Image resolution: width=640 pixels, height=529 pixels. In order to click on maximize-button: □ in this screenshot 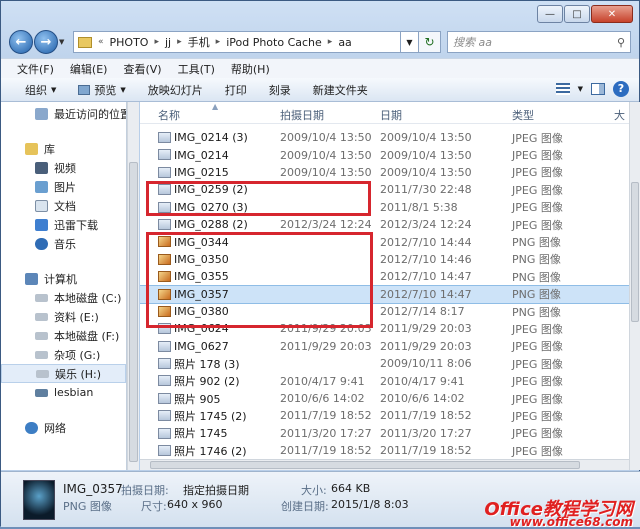, I will do `click(577, 14)`.